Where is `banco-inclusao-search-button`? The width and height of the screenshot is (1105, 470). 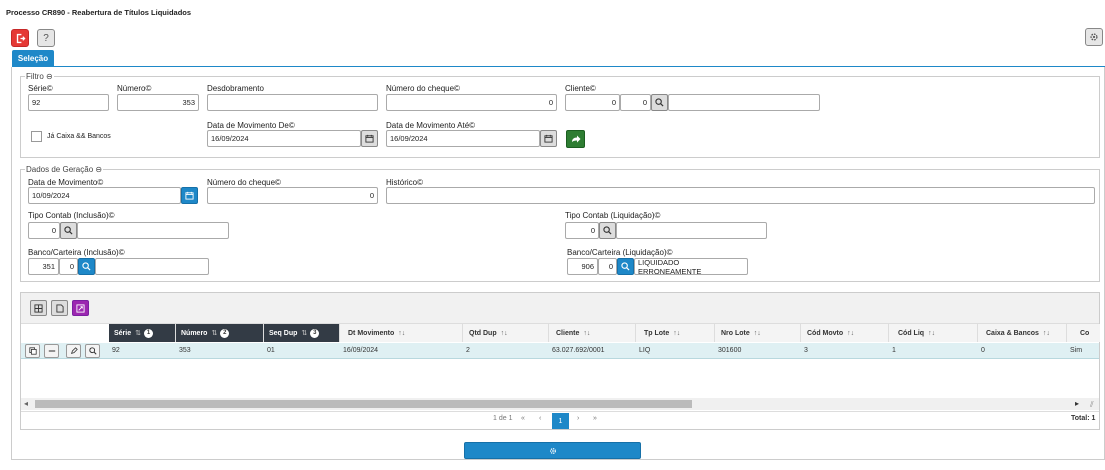
banco-inclusao-search-button is located at coordinates (86, 266).